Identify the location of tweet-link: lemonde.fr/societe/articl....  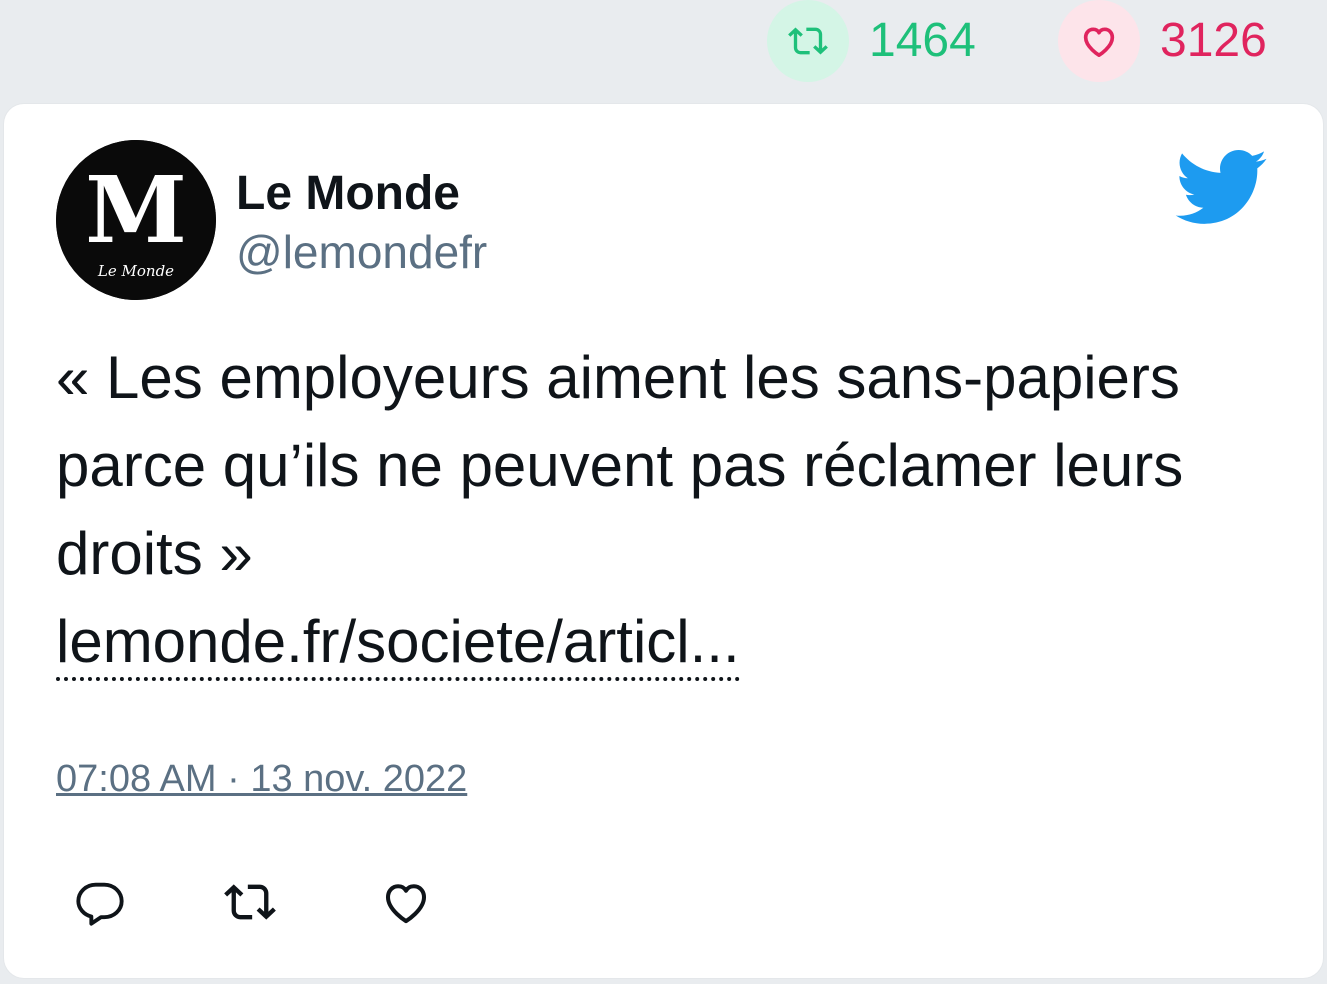
(398, 644).